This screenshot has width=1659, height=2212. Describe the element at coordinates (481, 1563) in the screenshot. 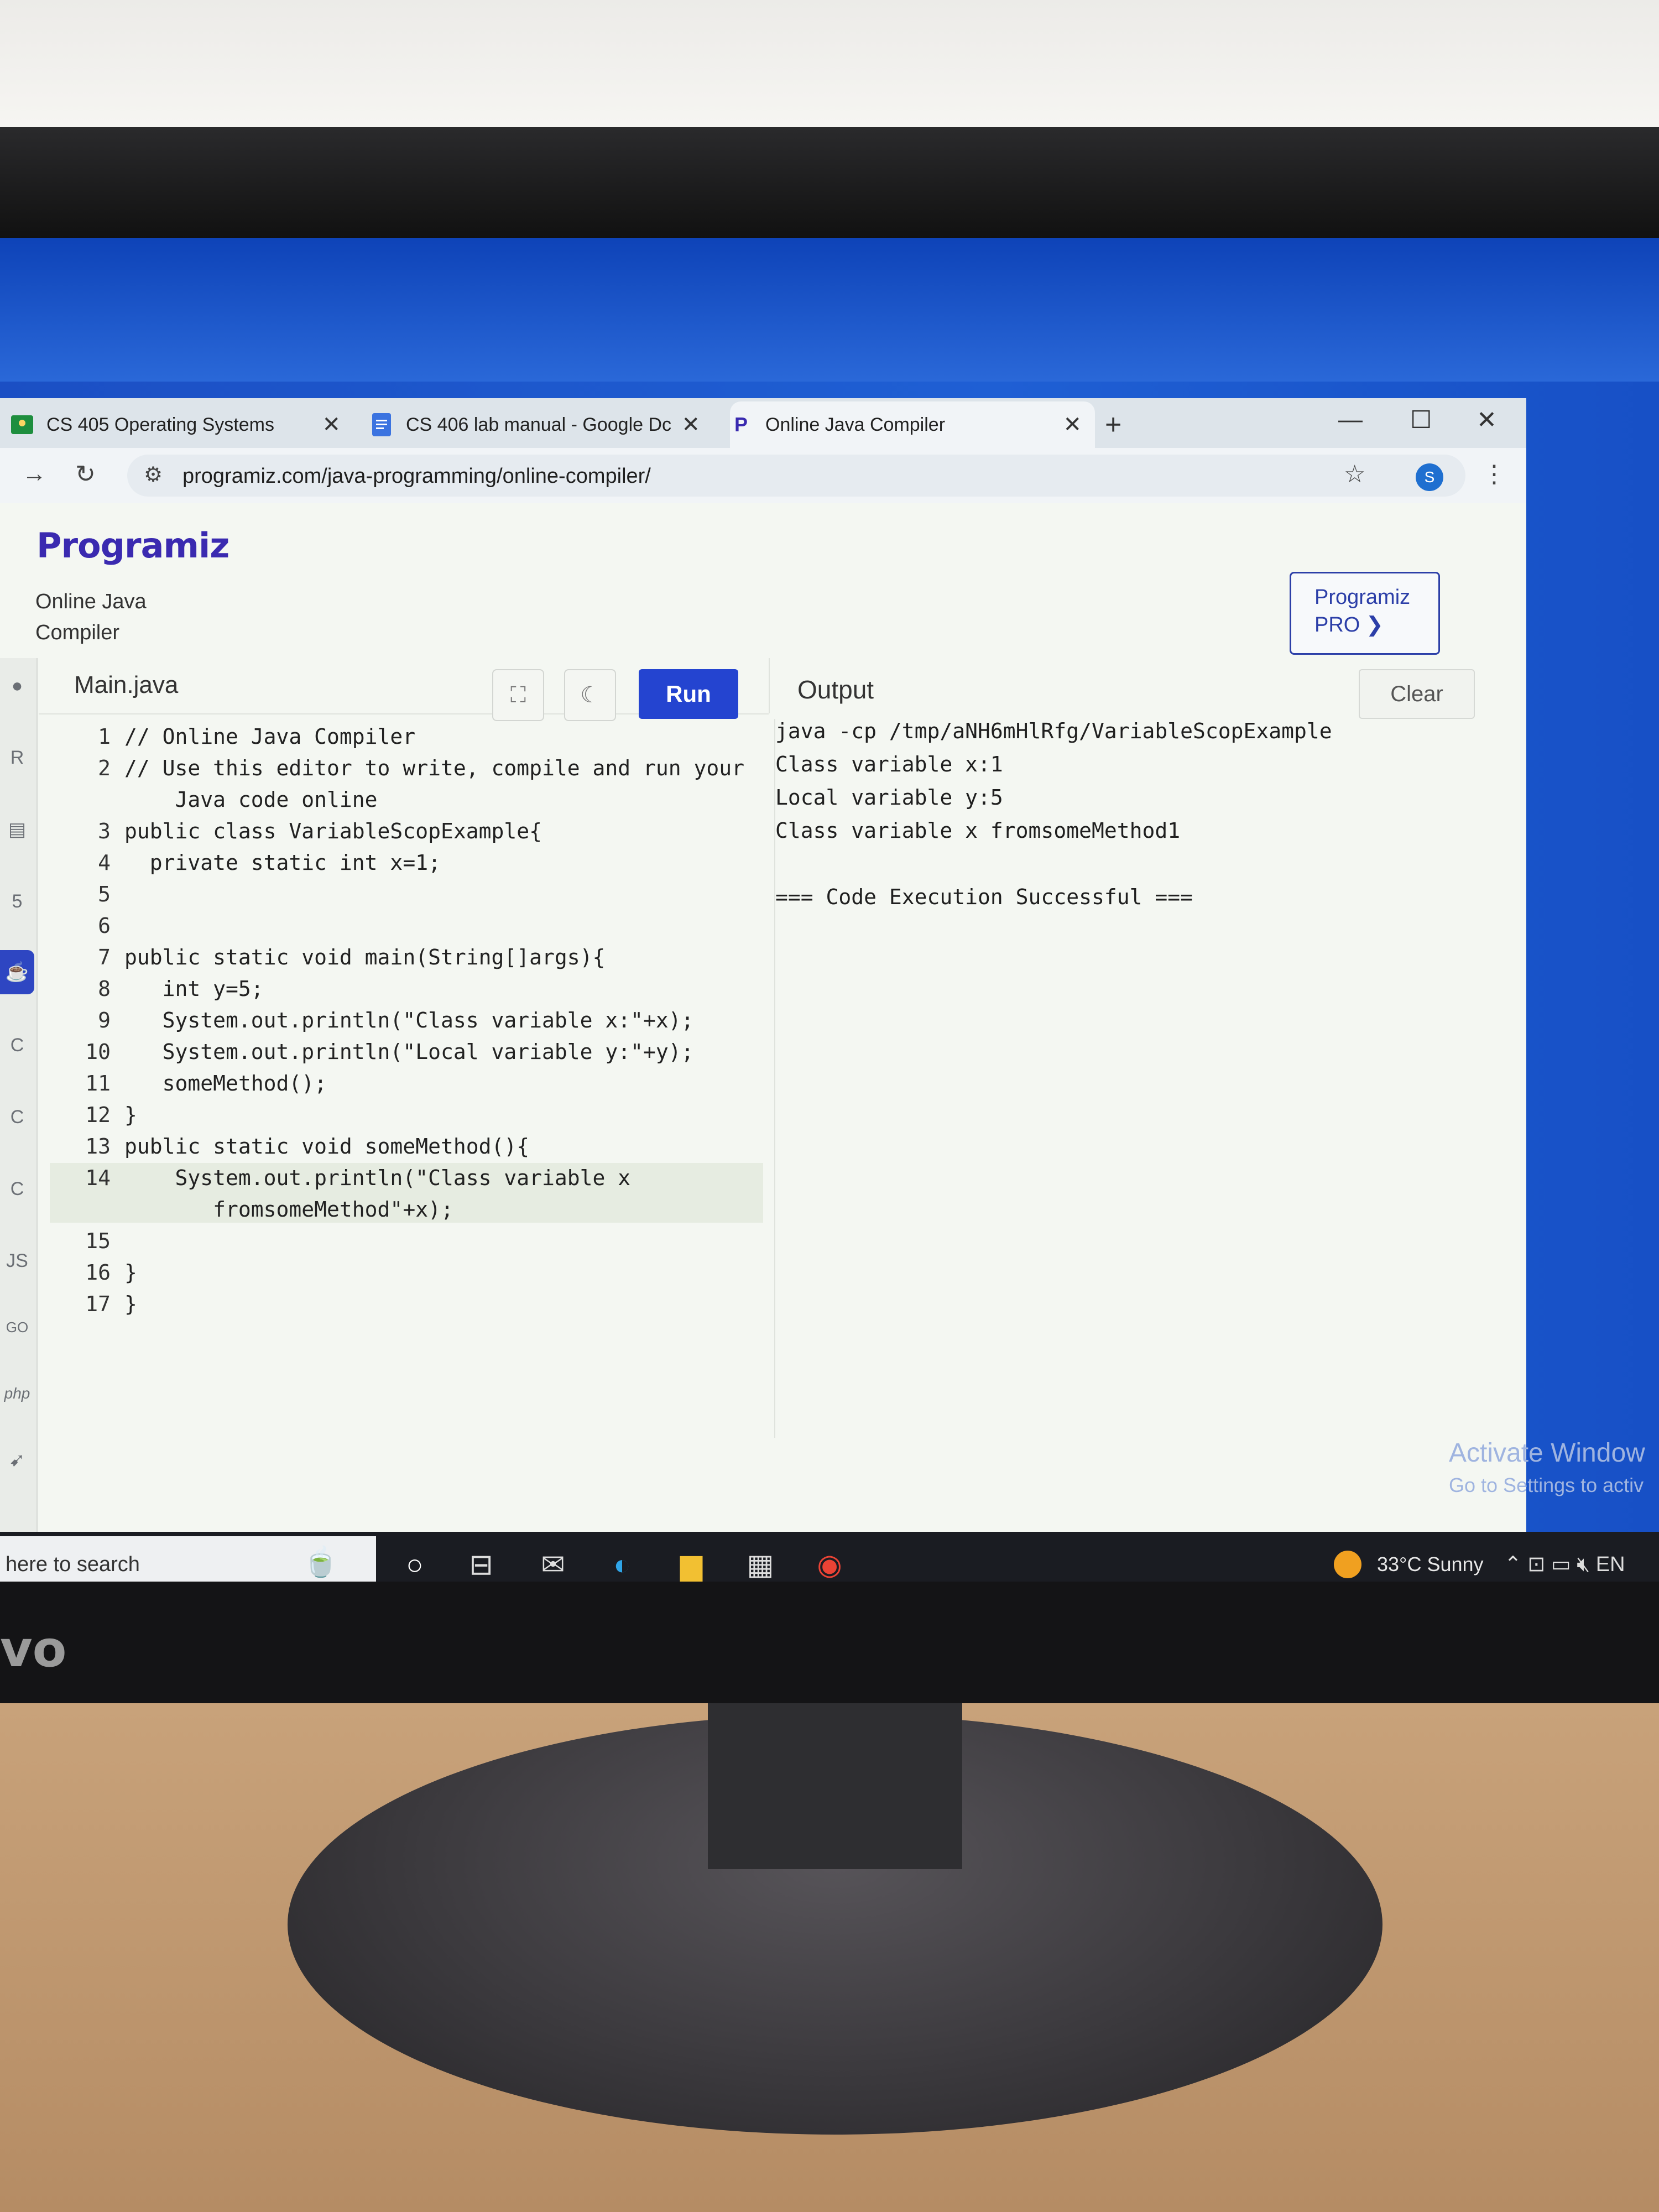

I see `task-view-icon: ⊟` at that location.